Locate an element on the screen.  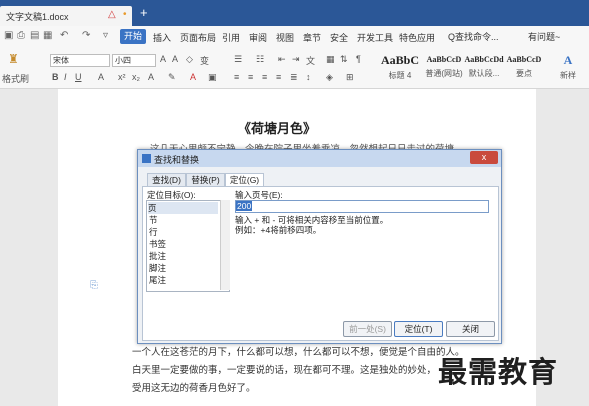
paragraph-line-2: 一个人在这苍茫的月下，什么都可以想，什么都可以不想，便觉是个自由的人。 is located at coordinates (298, 352).